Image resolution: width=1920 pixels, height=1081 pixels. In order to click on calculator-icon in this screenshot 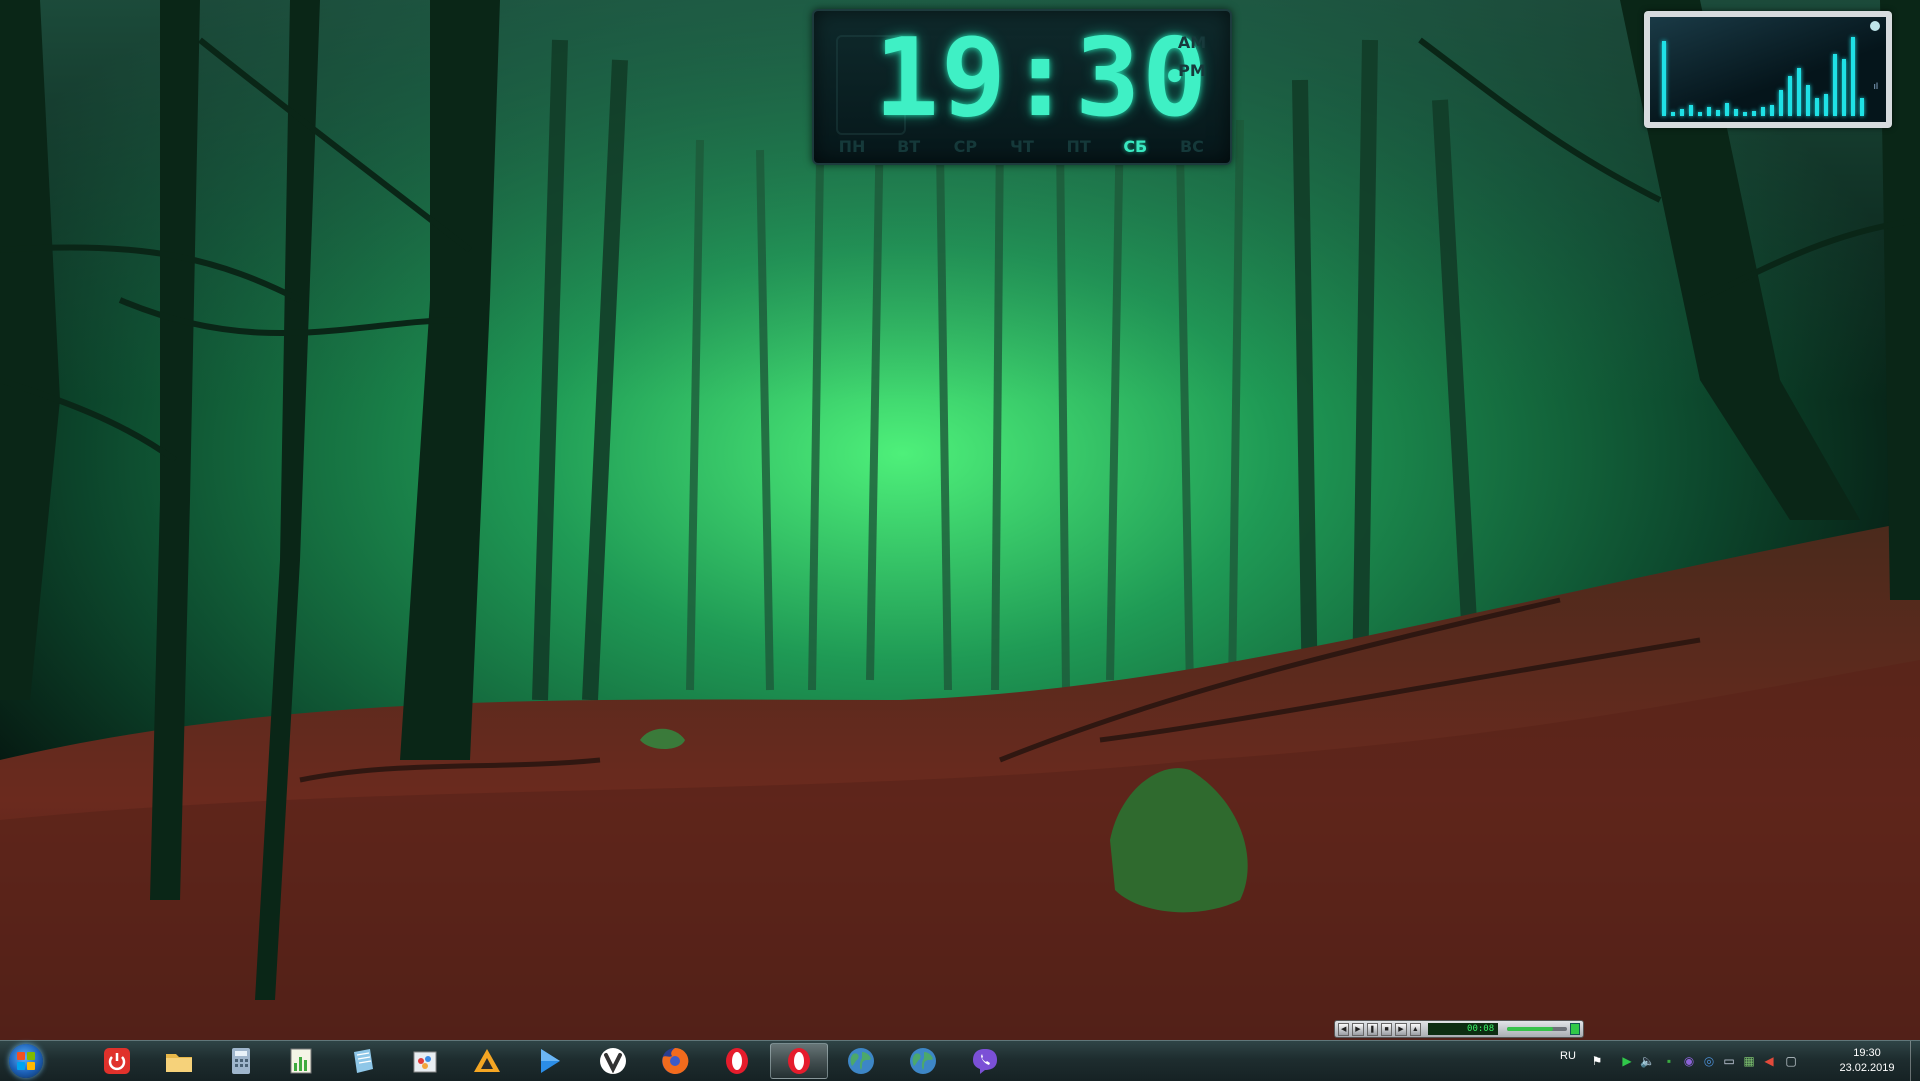, I will do `click(241, 1061)`.